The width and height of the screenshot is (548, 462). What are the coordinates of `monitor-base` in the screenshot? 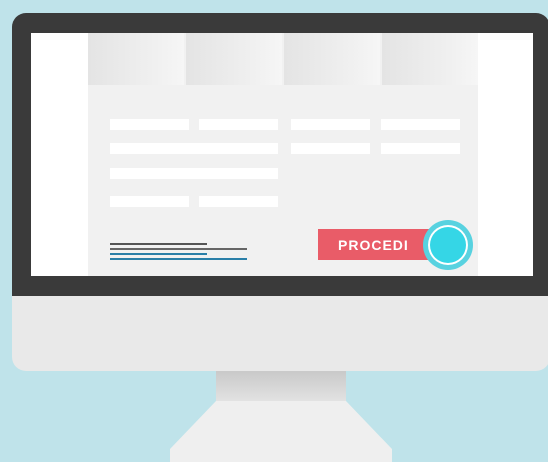 It's located at (281, 431).